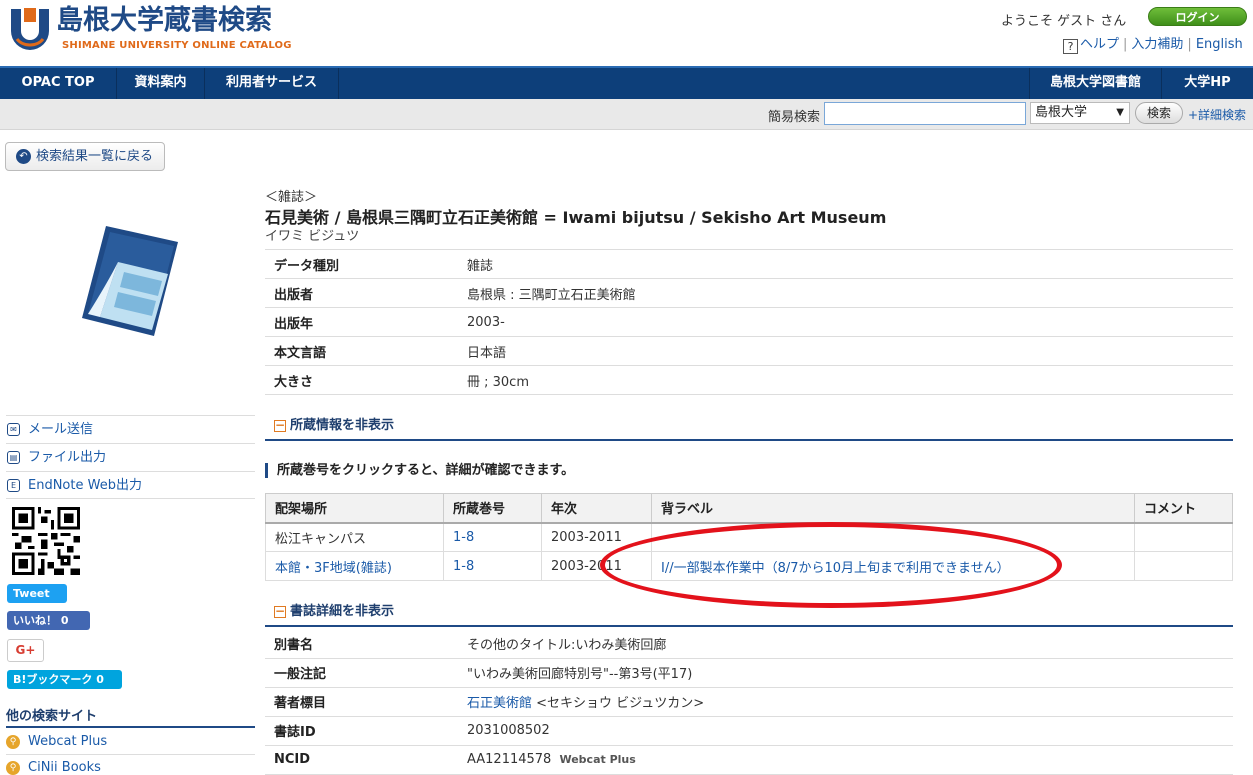 The height and width of the screenshot is (775, 1253). Describe the element at coordinates (361, 351) in the screenshot. I see `field-key: 本文言語` at that location.